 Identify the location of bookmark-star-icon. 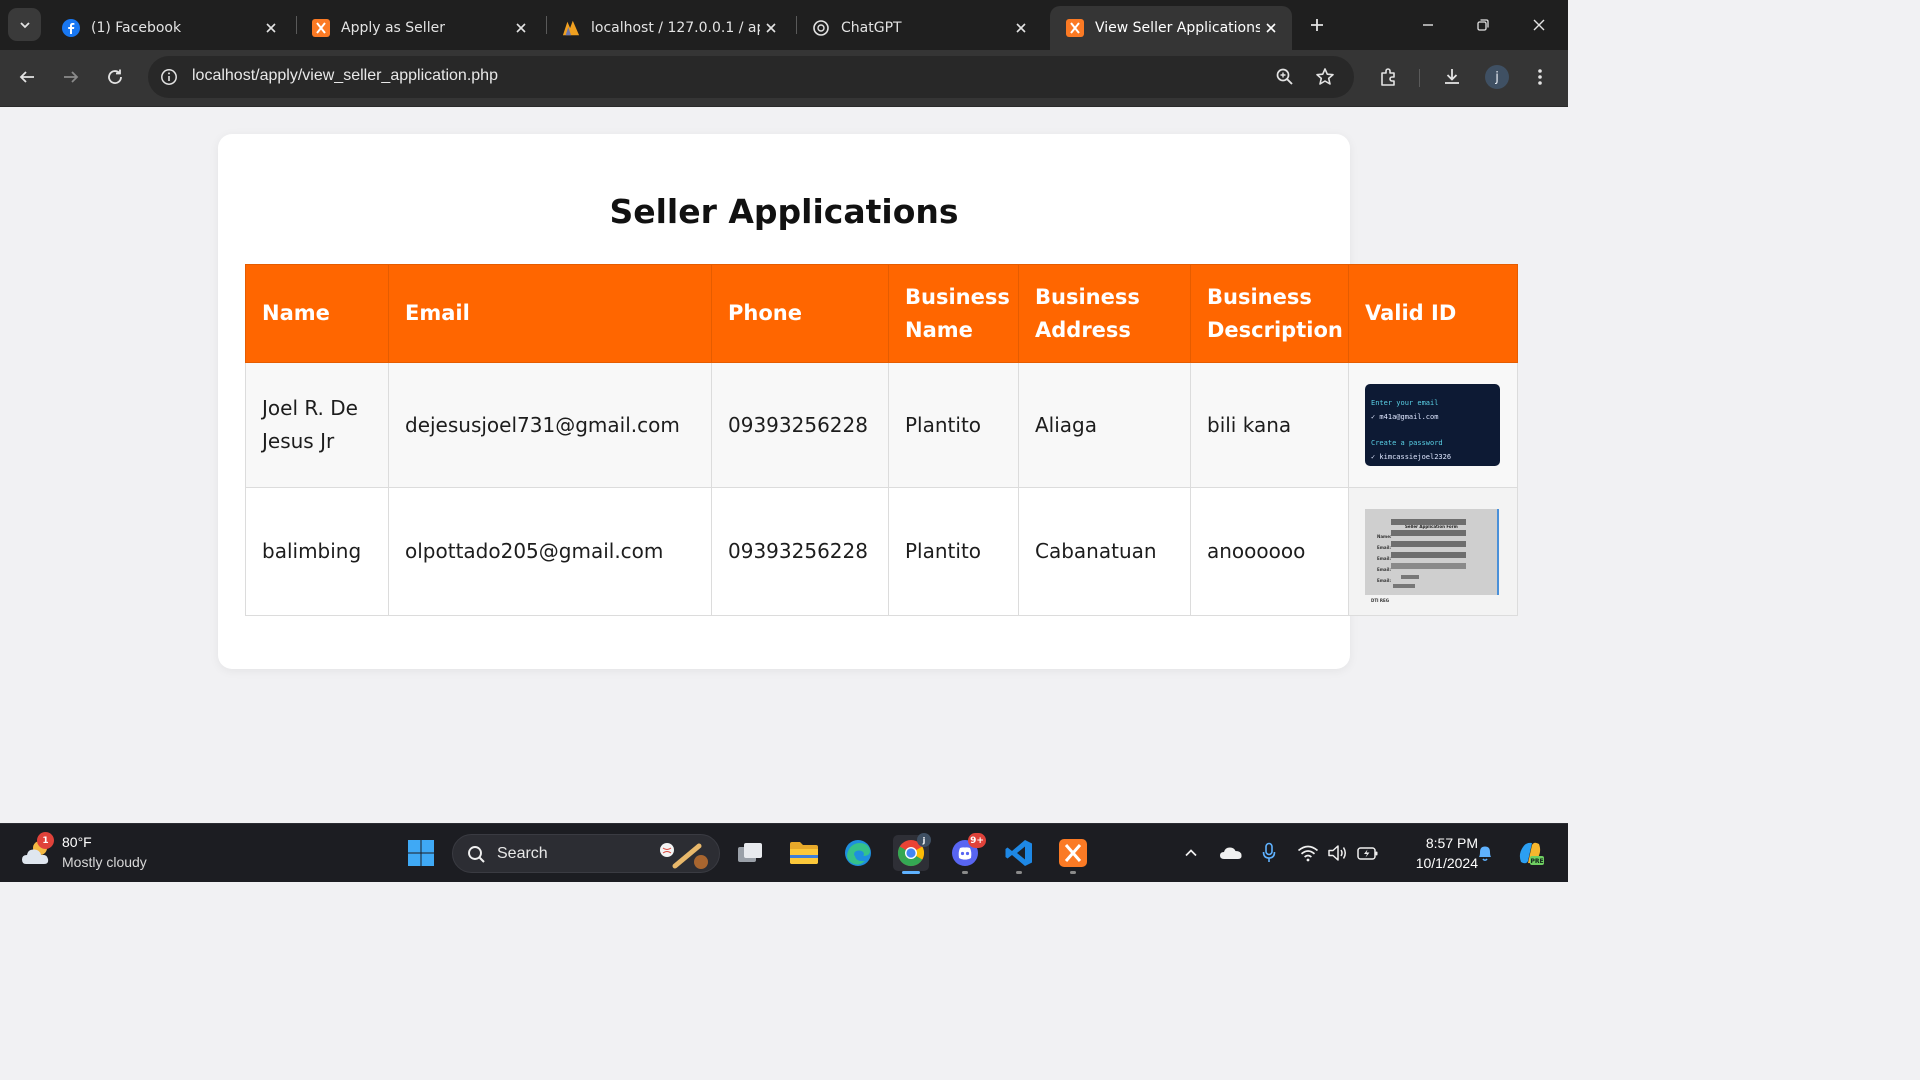
(1325, 77).